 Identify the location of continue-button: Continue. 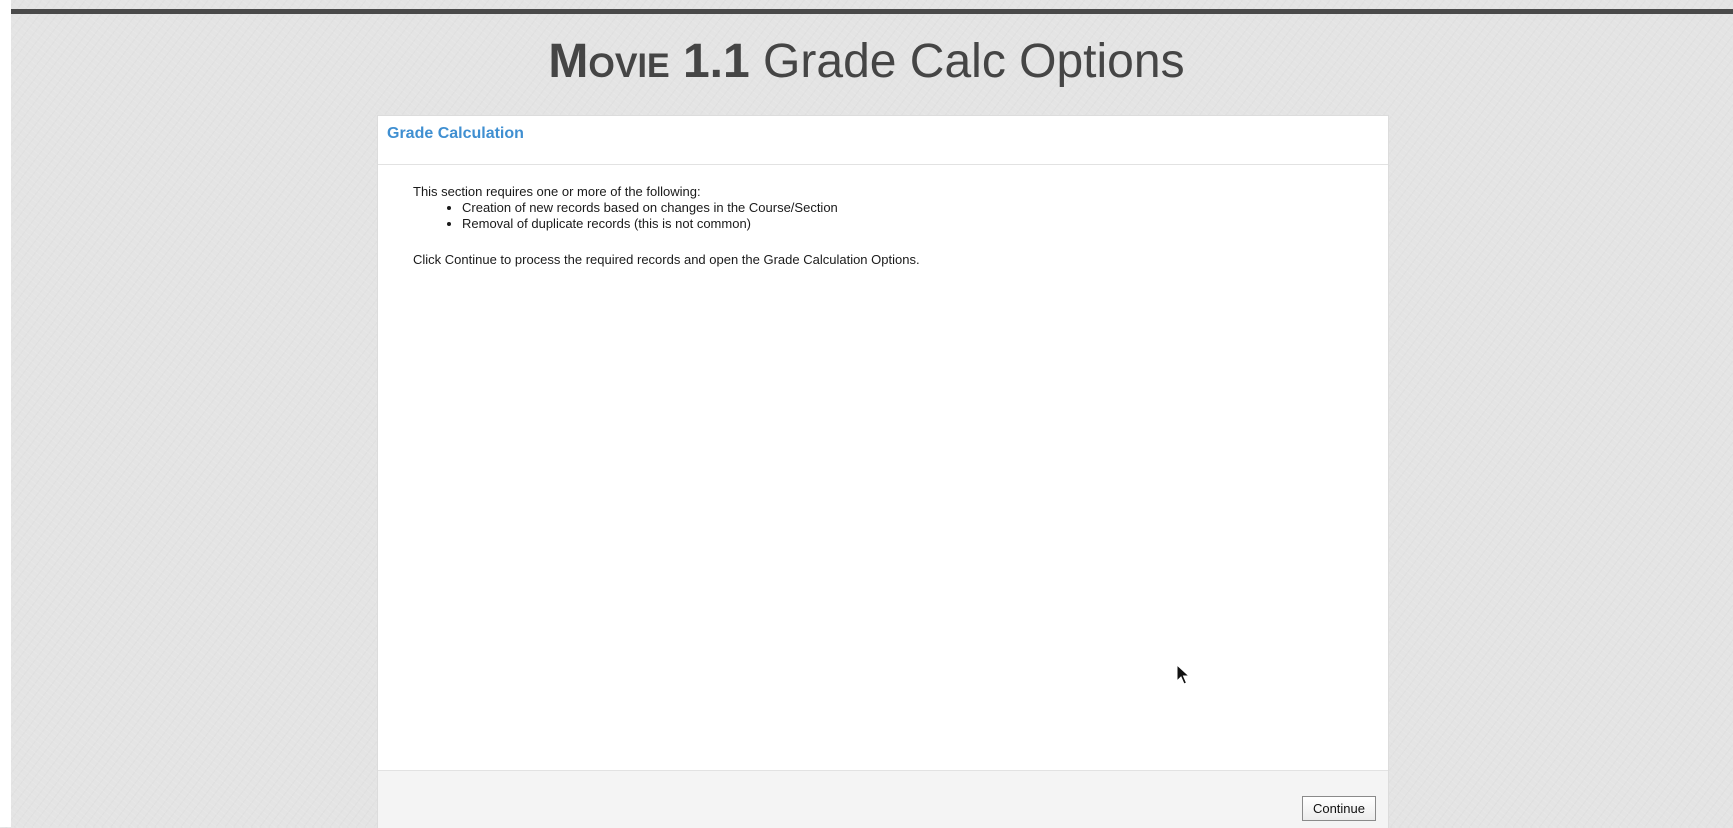
(1338, 808).